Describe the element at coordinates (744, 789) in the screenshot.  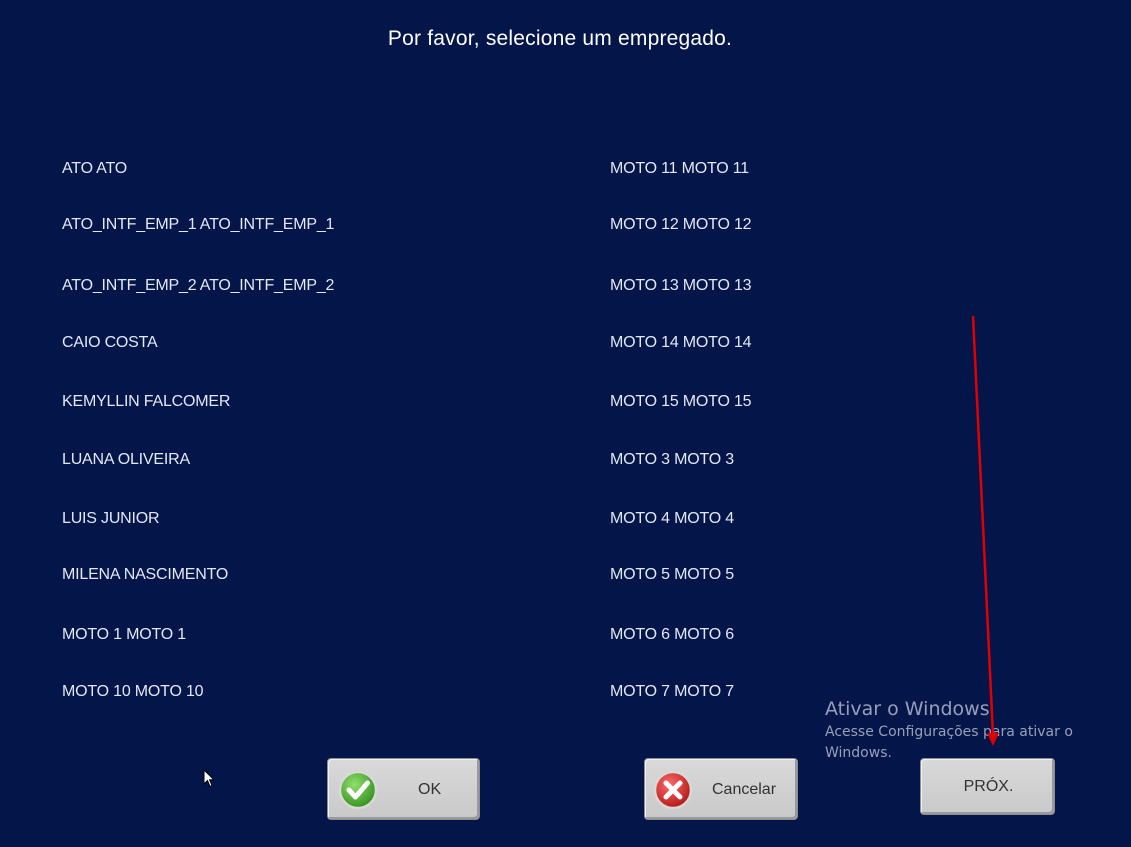
I see `cancel-button-label: Cancelar` at that location.